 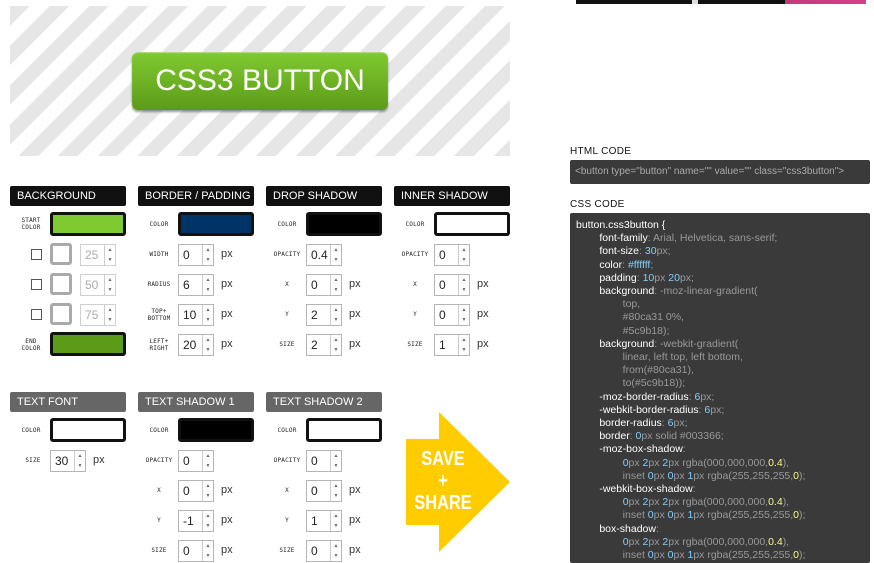 I want to click on text-shadow2-x-label: X, so click(x=287, y=490).